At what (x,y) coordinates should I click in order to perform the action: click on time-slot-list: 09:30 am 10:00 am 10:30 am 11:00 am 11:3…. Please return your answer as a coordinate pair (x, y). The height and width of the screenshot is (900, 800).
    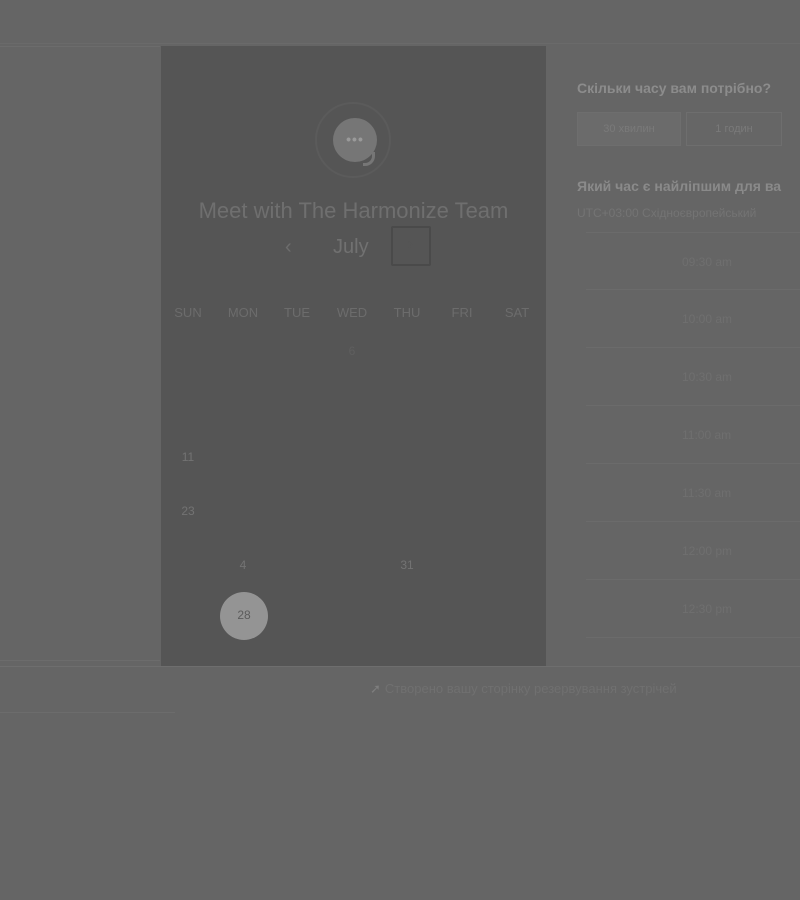
    Looking at the image, I should click on (693, 435).